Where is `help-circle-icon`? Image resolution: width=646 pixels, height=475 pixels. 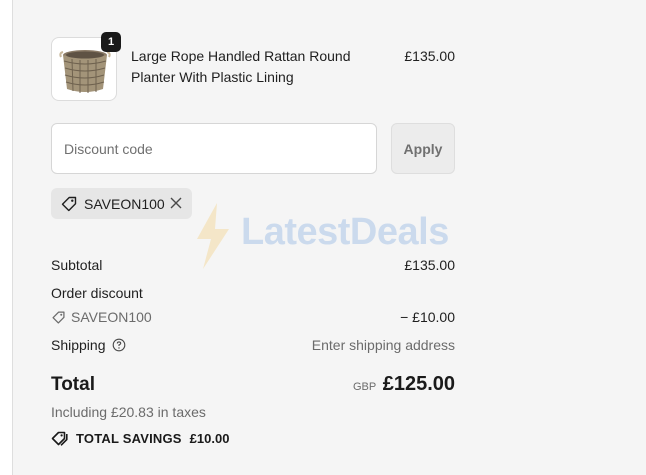 help-circle-icon is located at coordinates (119, 345).